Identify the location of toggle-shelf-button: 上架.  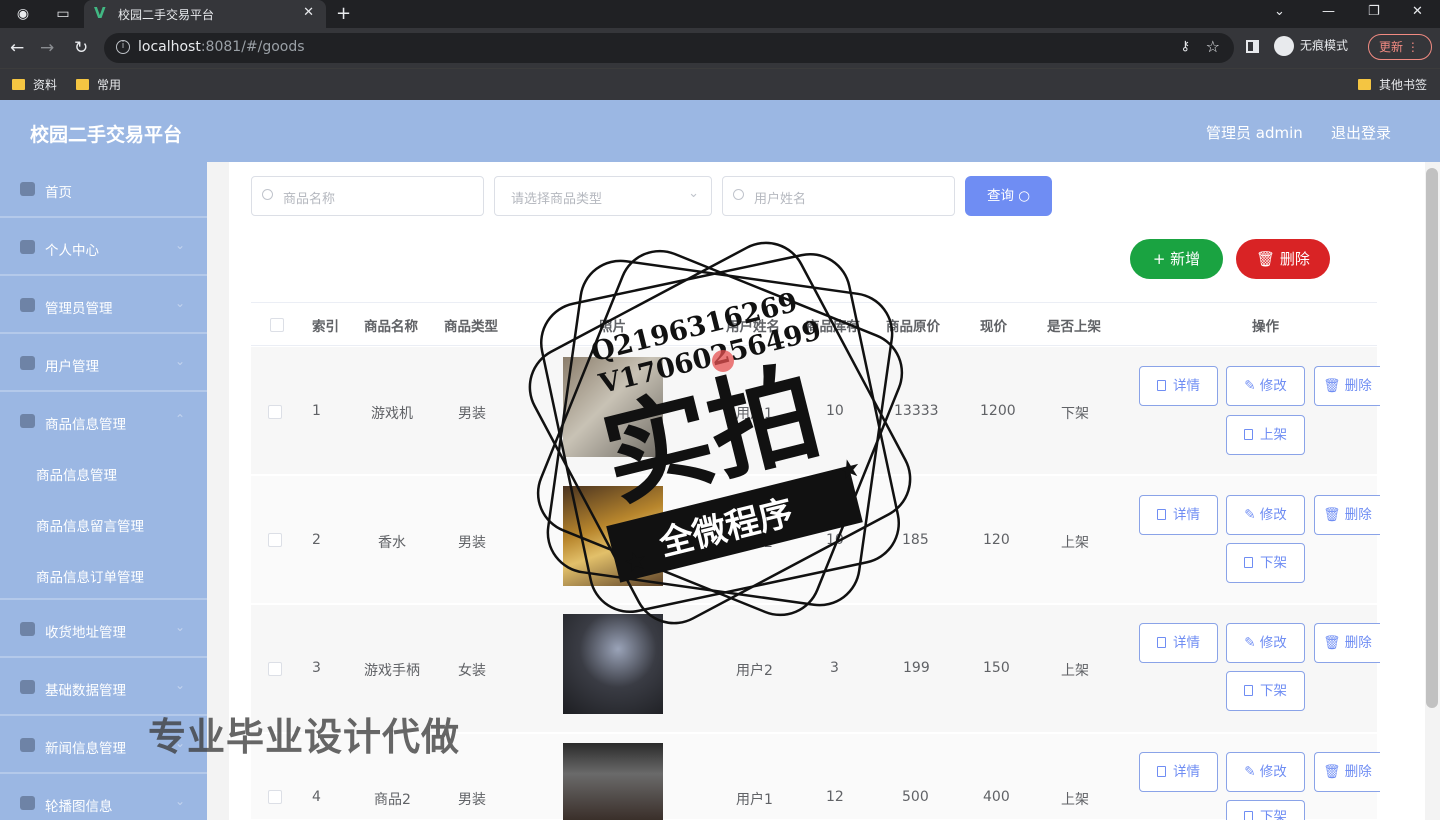
(1265, 435).